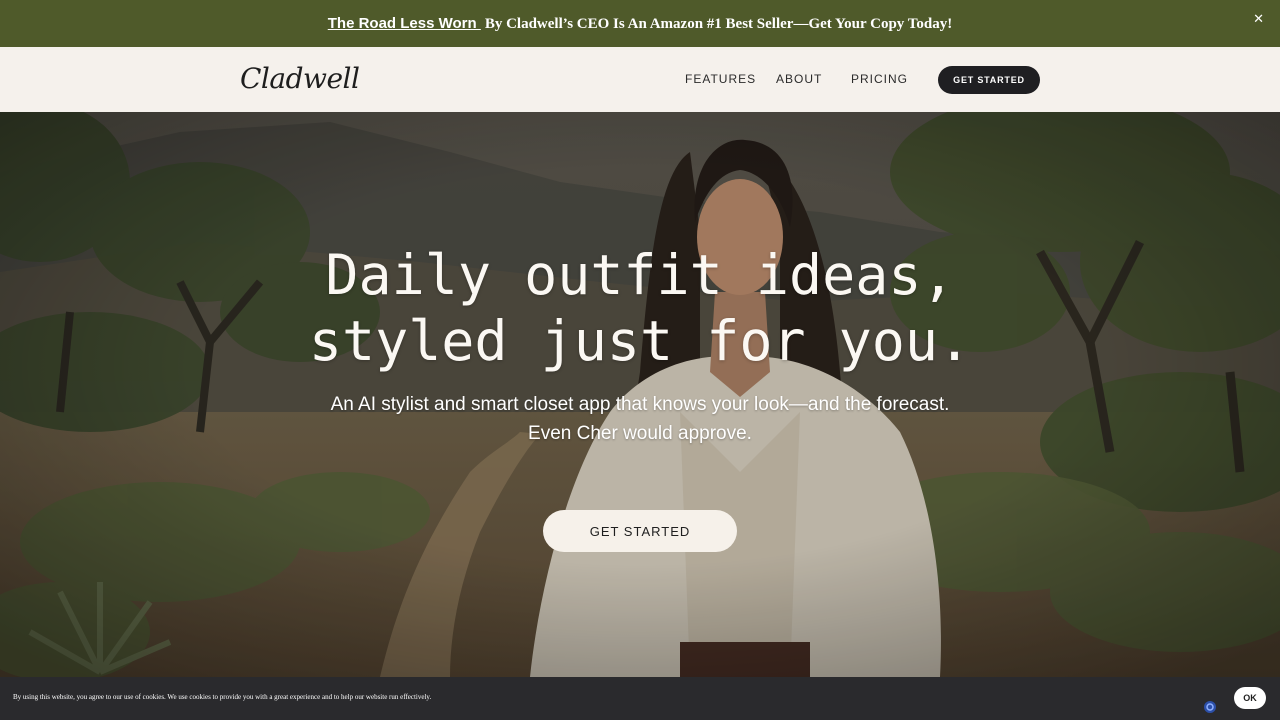 The width and height of the screenshot is (1280, 720). Describe the element at coordinates (1258, 19) in the screenshot. I see `close-icon: ✕` at that location.